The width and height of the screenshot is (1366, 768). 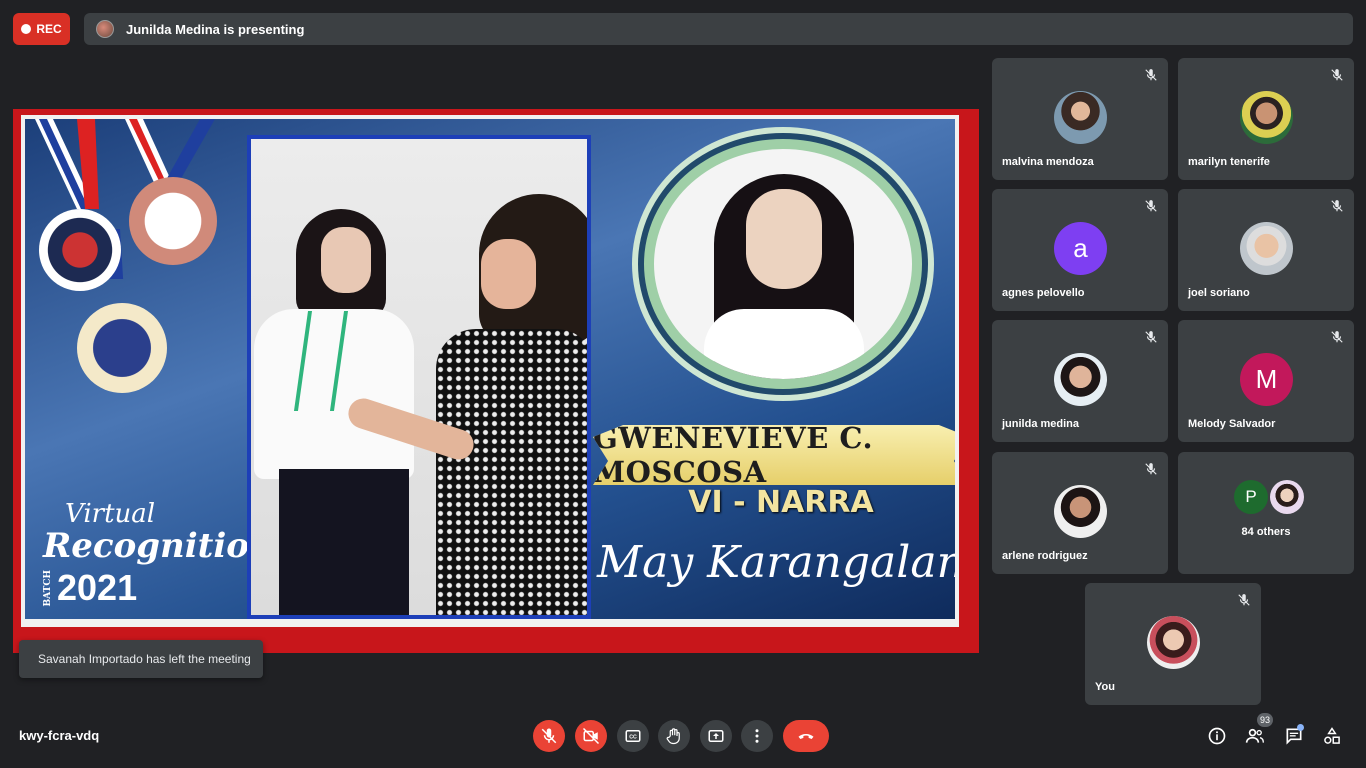 I want to click on others-avatar-letter: P, so click(x=1251, y=497).